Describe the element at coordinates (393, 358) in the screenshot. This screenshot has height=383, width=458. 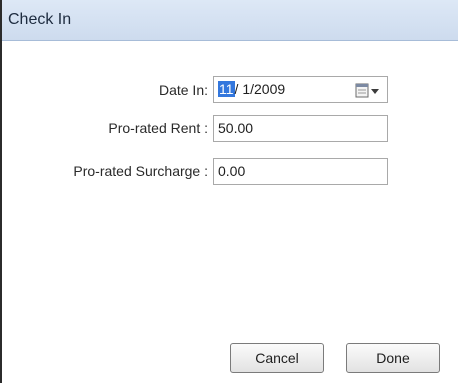
I see `done-button: Done` at that location.